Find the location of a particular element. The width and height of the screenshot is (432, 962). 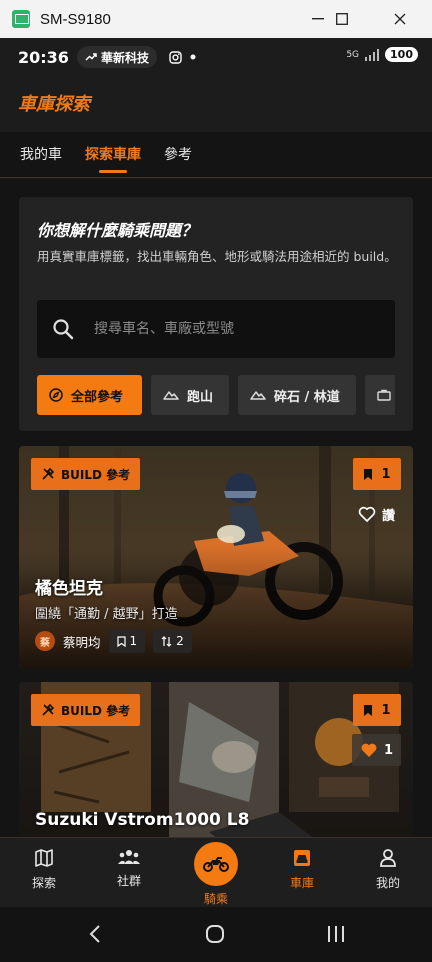

author-name: 蔡明均 is located at coordinates (82, 641).